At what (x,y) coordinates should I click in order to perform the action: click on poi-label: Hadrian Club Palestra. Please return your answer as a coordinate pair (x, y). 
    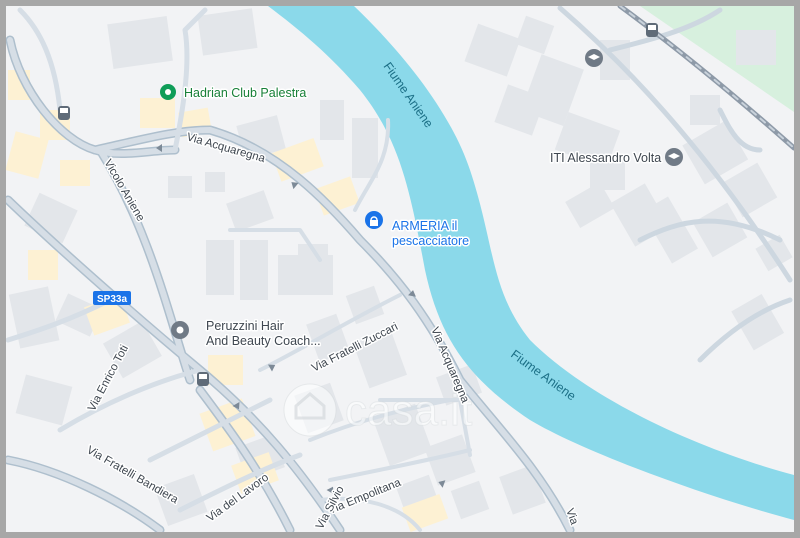
    Looking at the image, I should click on (245, 93).